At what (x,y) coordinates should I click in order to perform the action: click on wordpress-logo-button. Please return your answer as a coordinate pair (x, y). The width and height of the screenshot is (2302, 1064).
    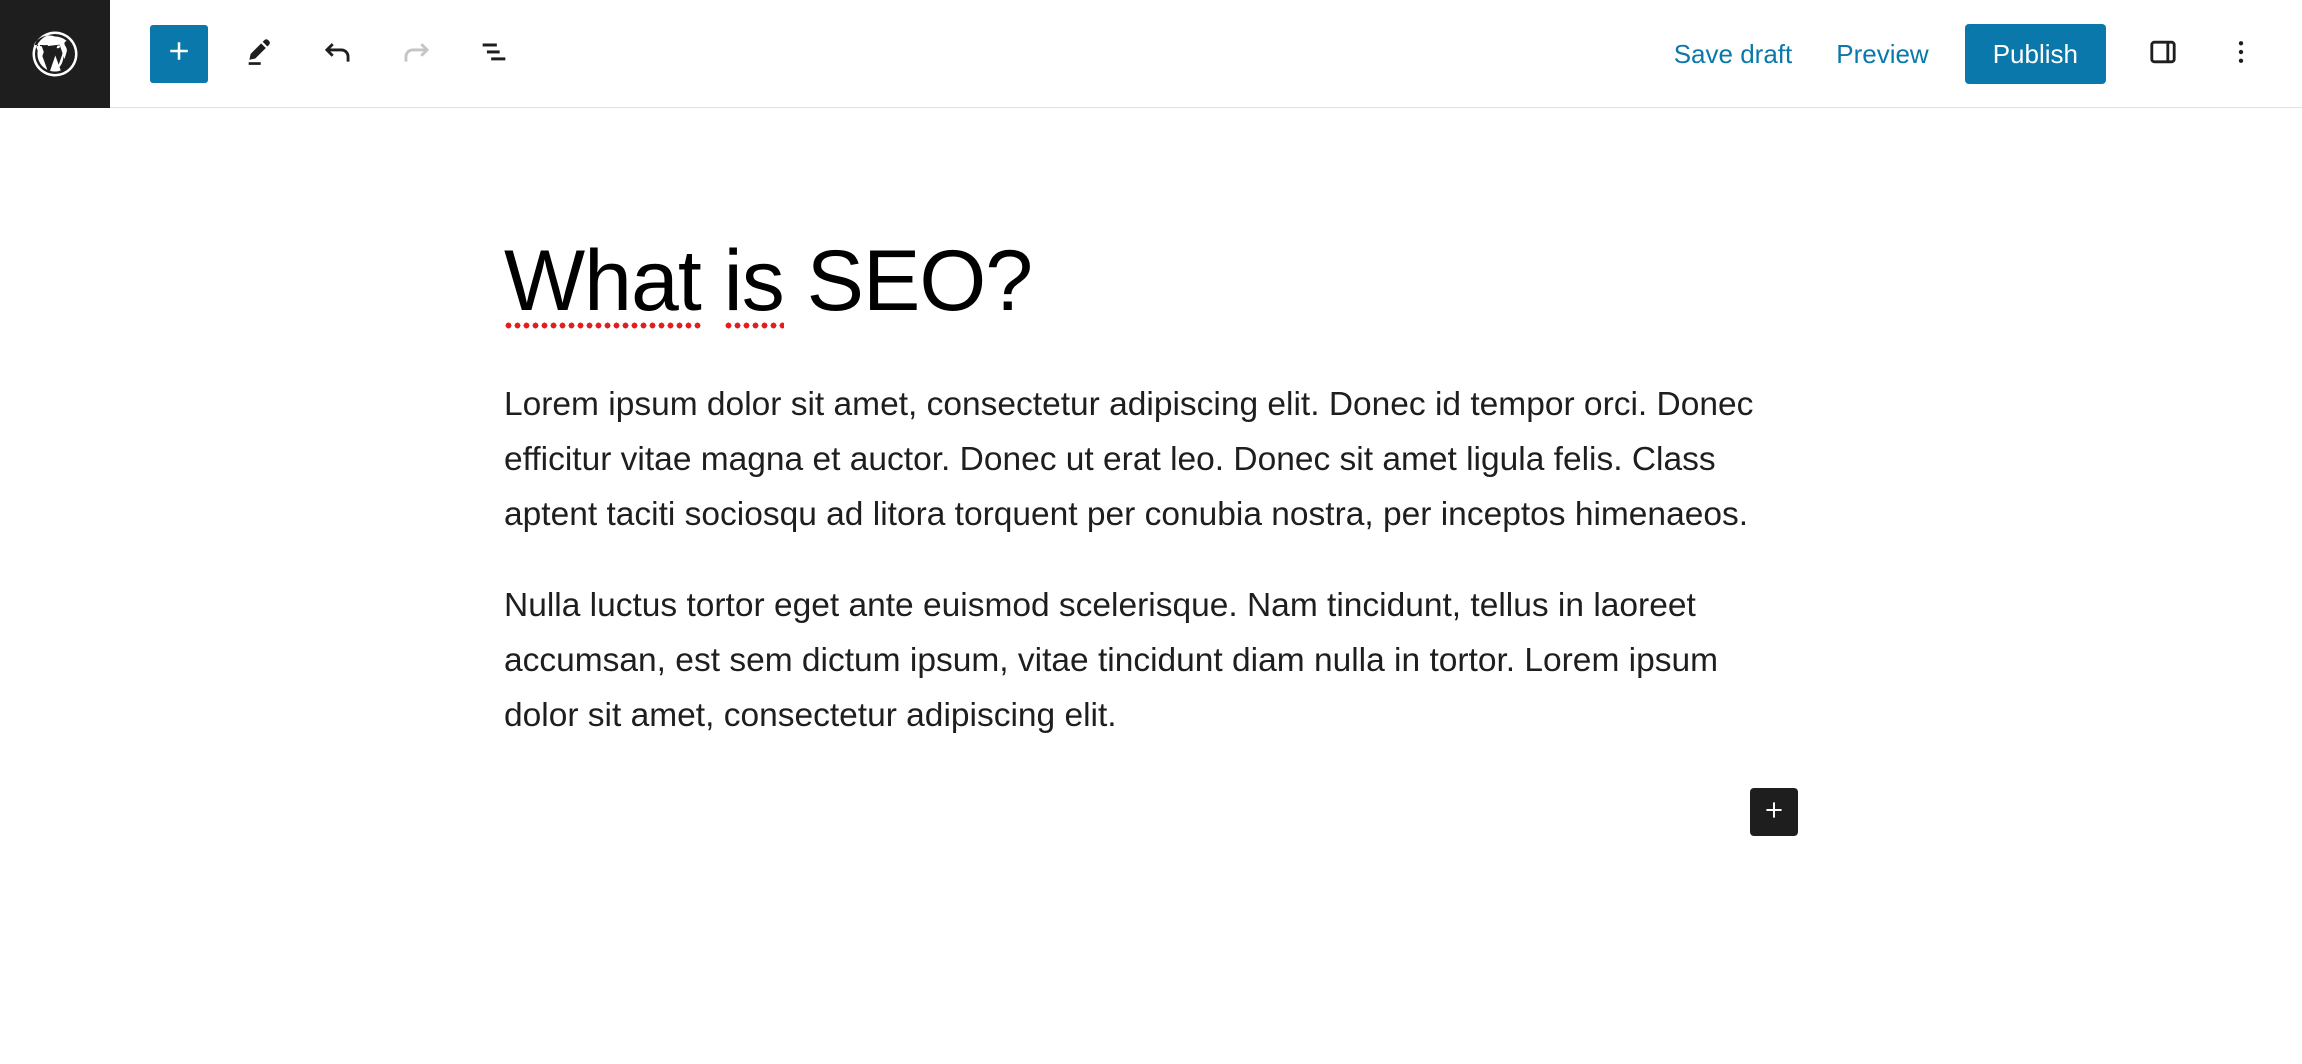
    Looking at the image, I should click on (55, 54).